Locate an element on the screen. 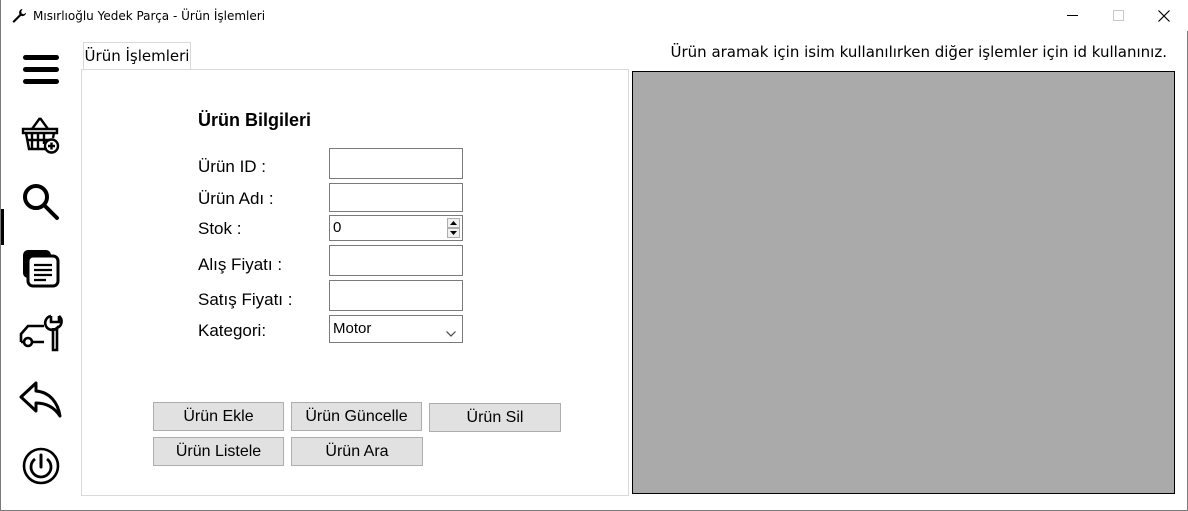 The image size is (1188, 511). buy-price-label: Alış Fiyatı : is located at coordinates (240, 264).